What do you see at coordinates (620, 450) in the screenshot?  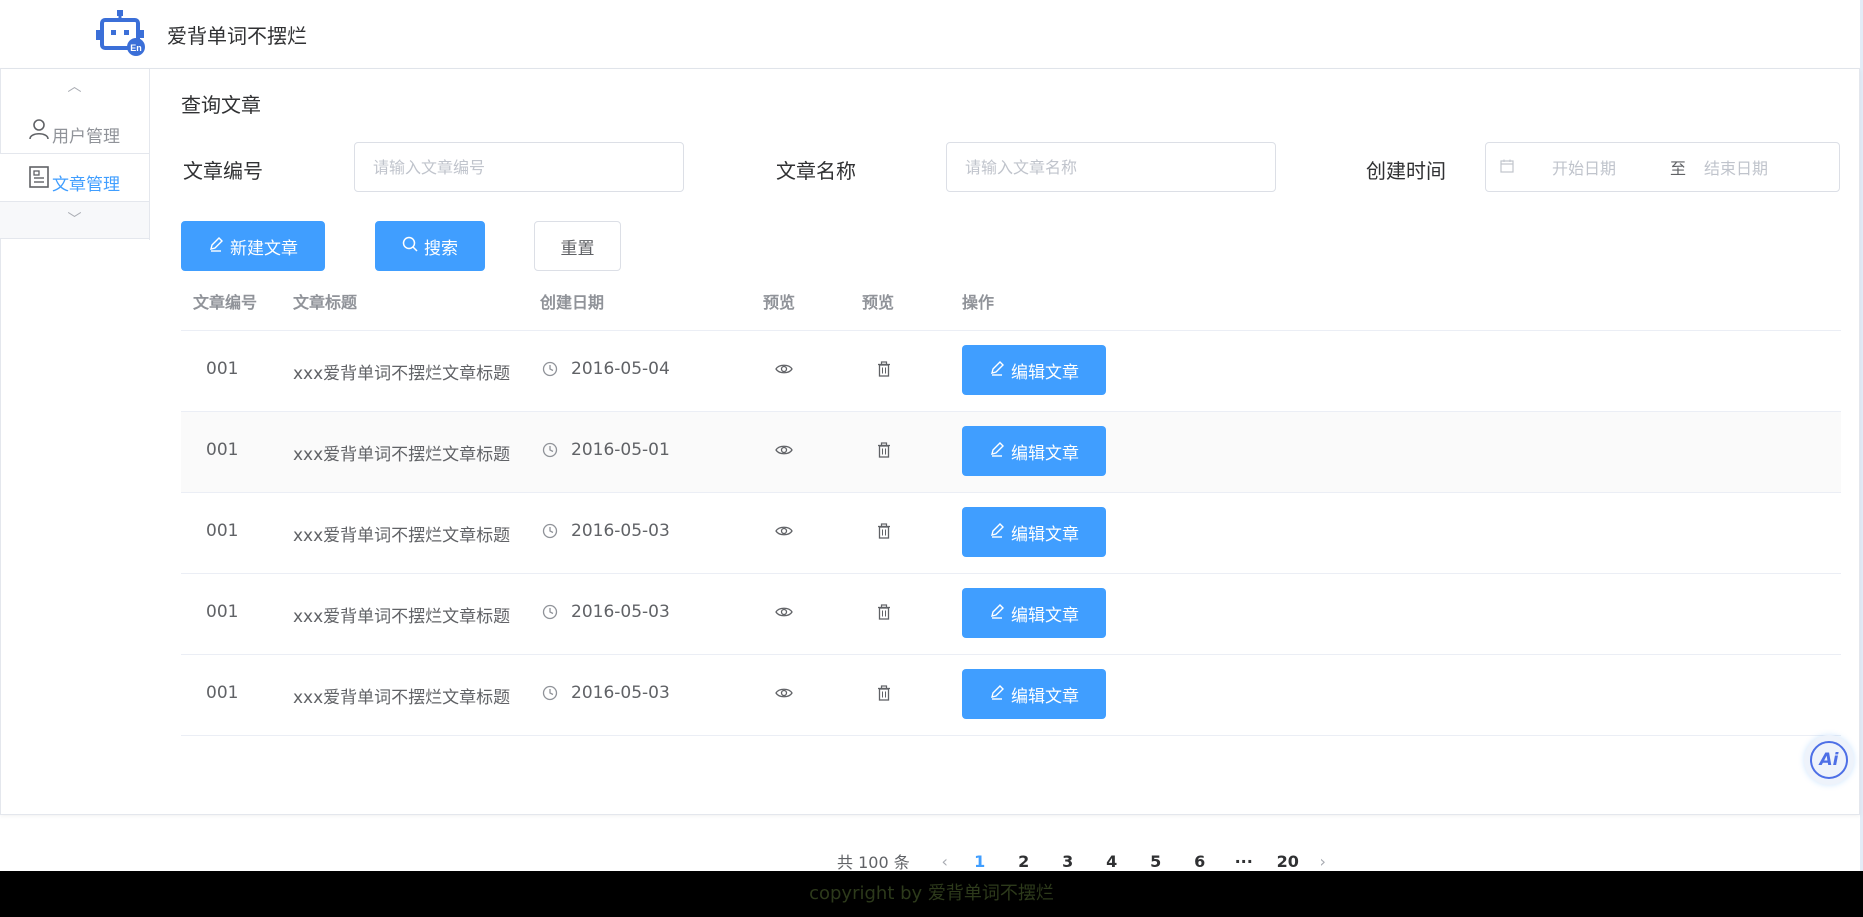 I see `cell-created-date: 2016-05-01` at bounding box center [620, 450].